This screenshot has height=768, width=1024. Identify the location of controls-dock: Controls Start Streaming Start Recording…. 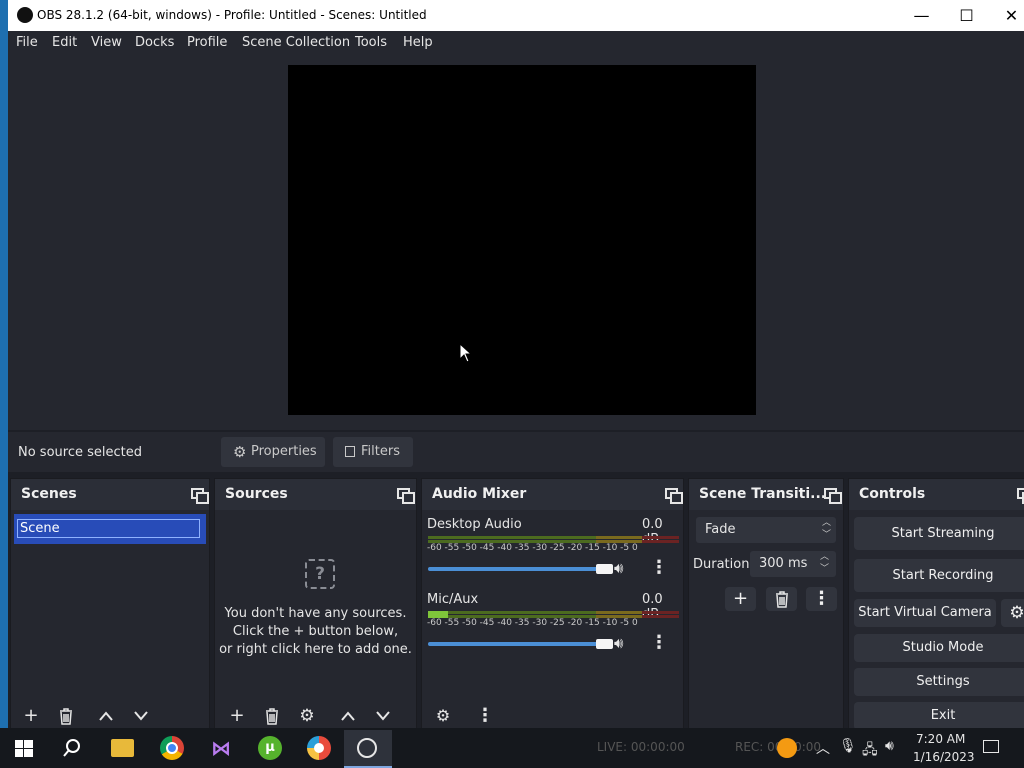
(936, 604).